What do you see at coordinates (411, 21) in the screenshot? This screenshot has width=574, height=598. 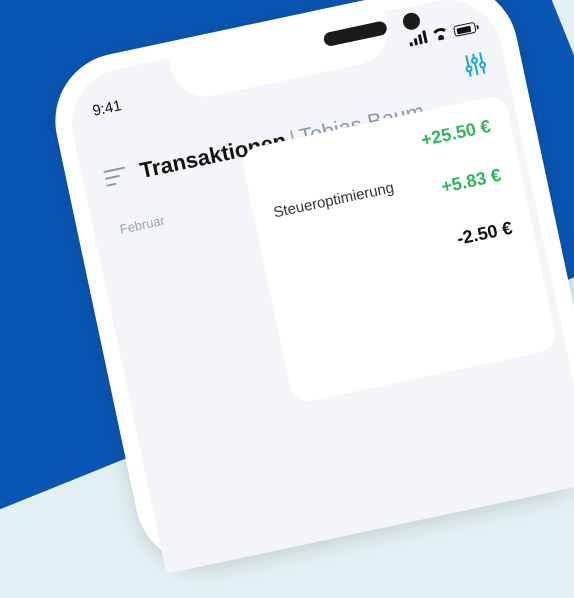 I see `front-camera` at bounding box center [411, 21].